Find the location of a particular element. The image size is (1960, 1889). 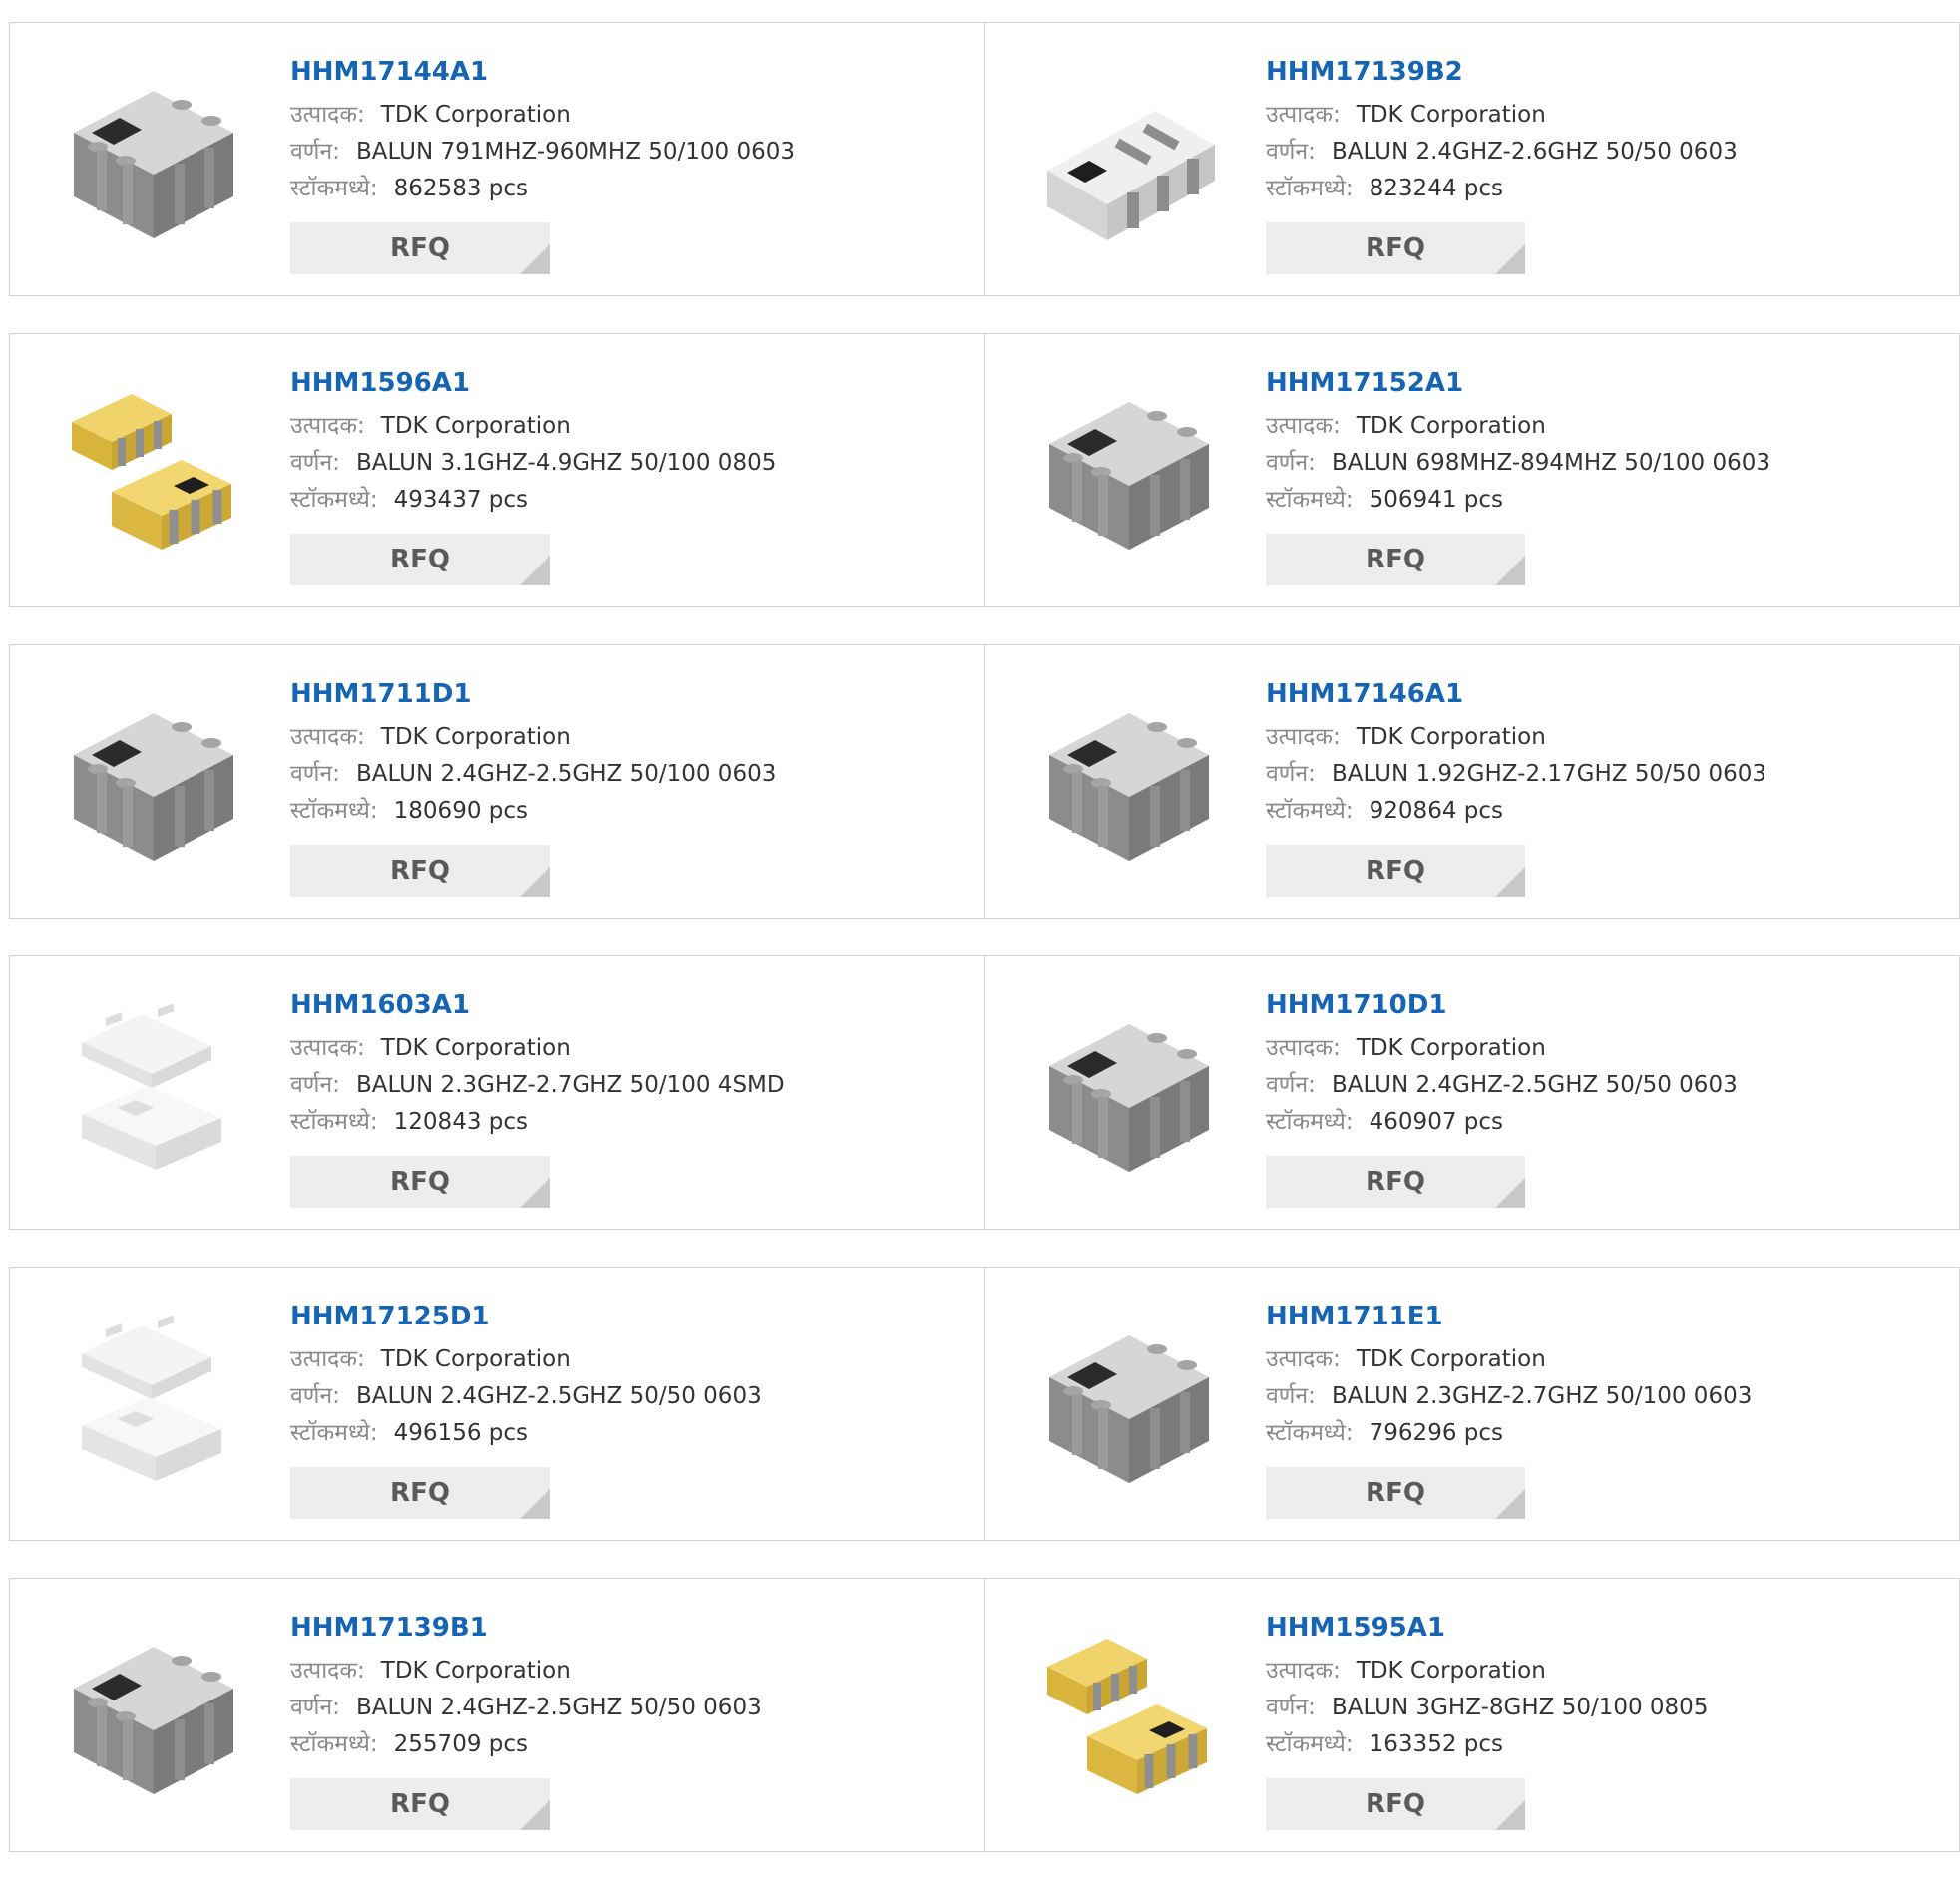

description-line-value: BALUN 3.1GHZ-4.9GHZ 50/100 0805 is located at coordinates (566, 463).